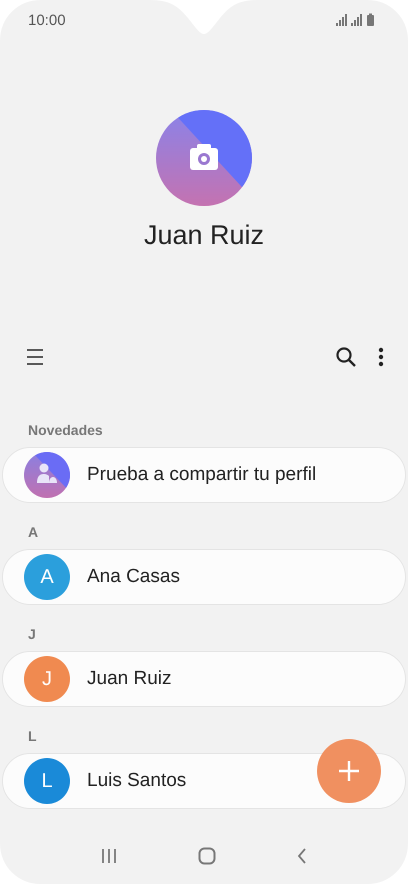 The height and width of the screenshot is (884, 408). Describe the element at coordinates (47, 577) in the screenshot. I see `contact-avatar: A` at that location.